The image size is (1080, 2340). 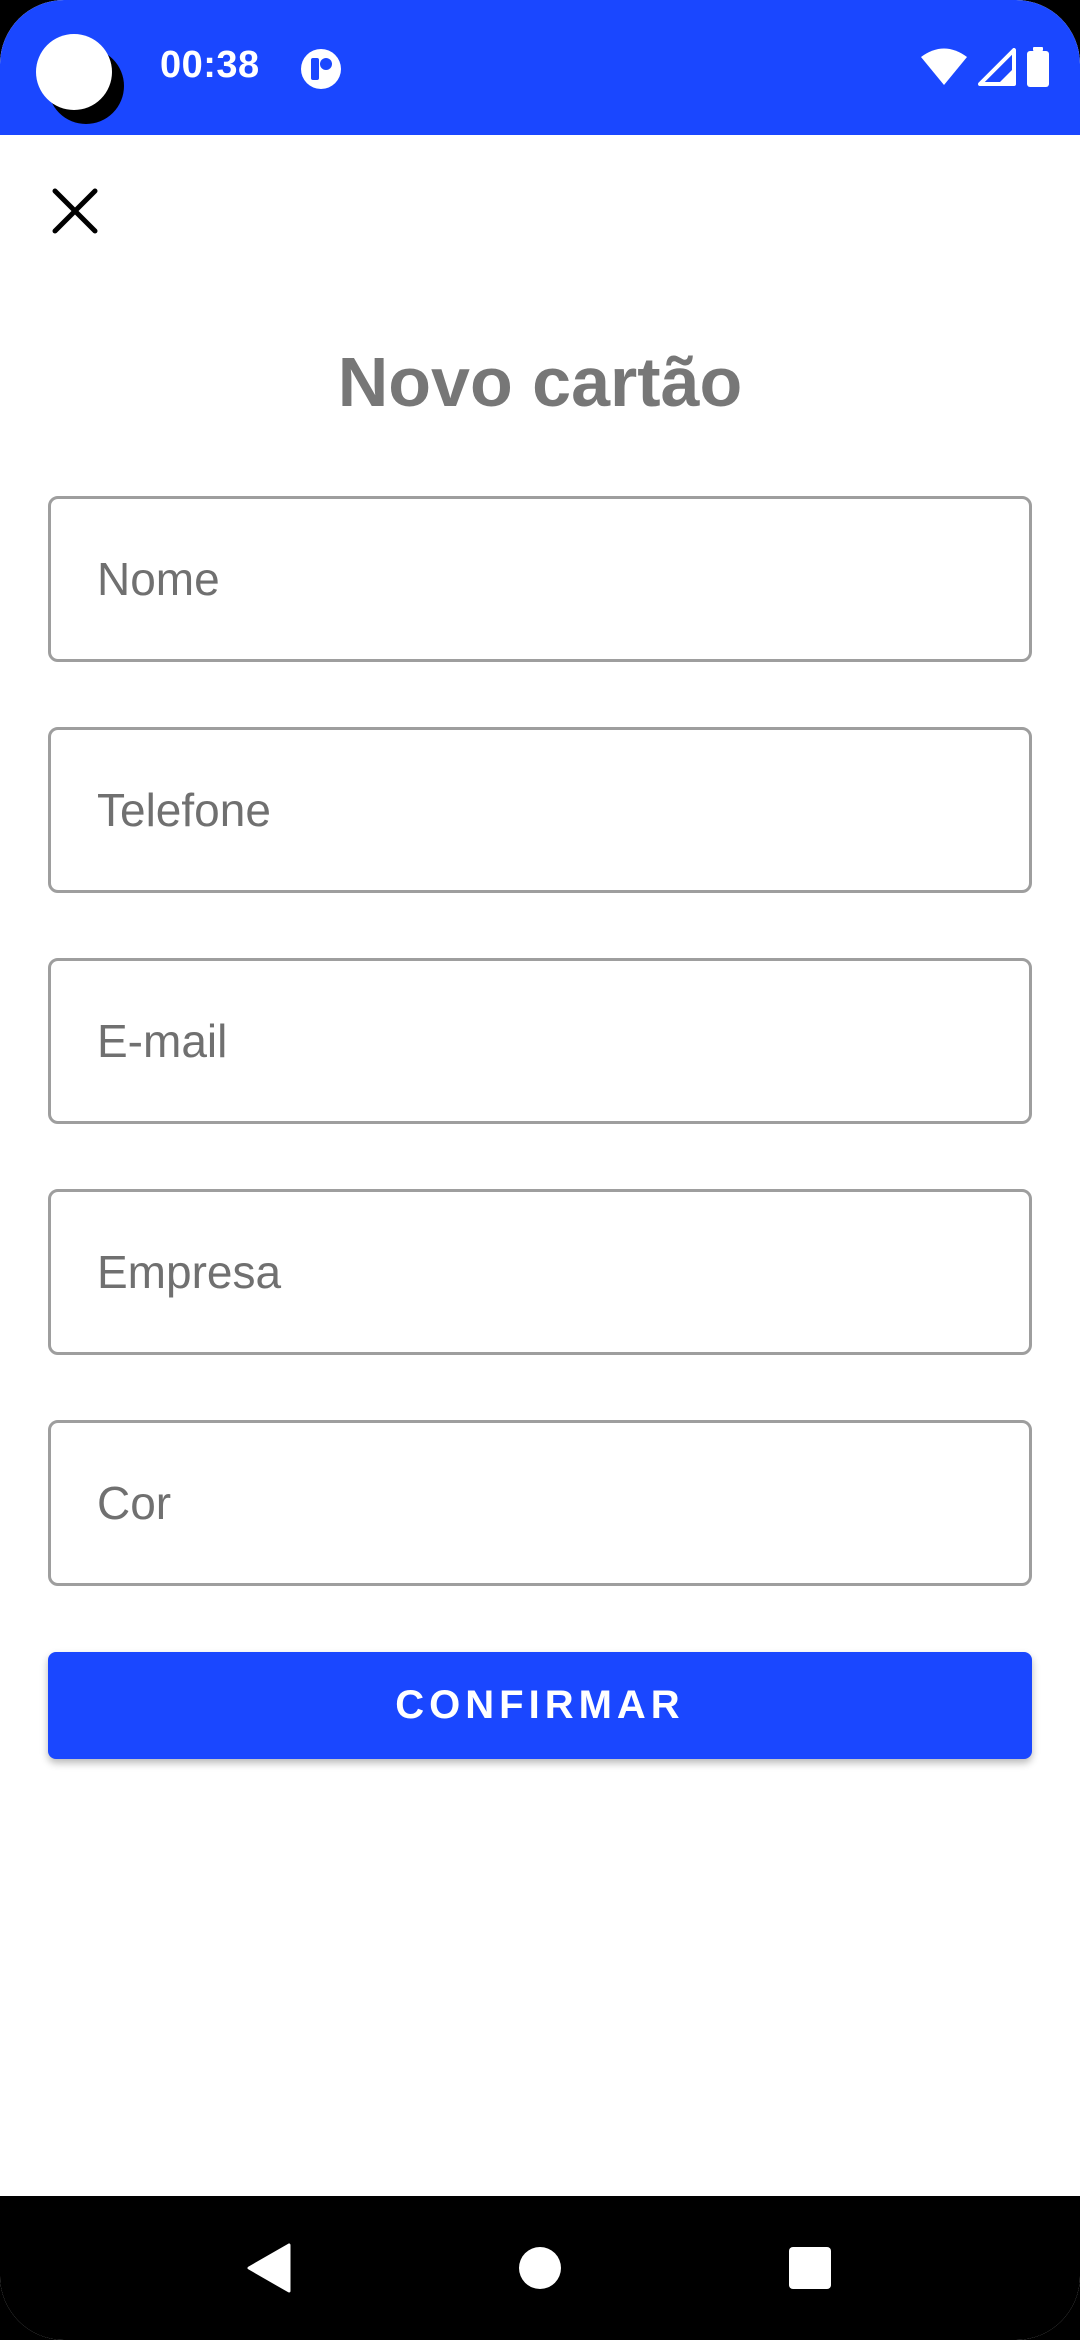 I want to click on back-icon, so click(x=269, y=2268).